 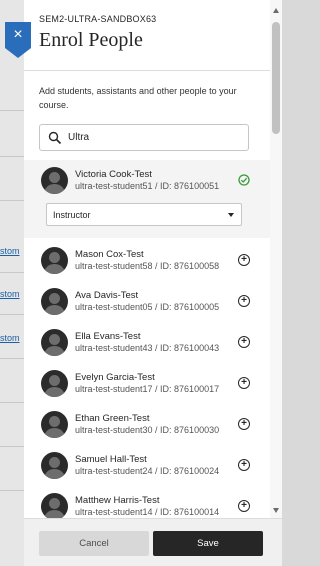 I want to click on scroll-up-icon, so click(x=276, y=10).